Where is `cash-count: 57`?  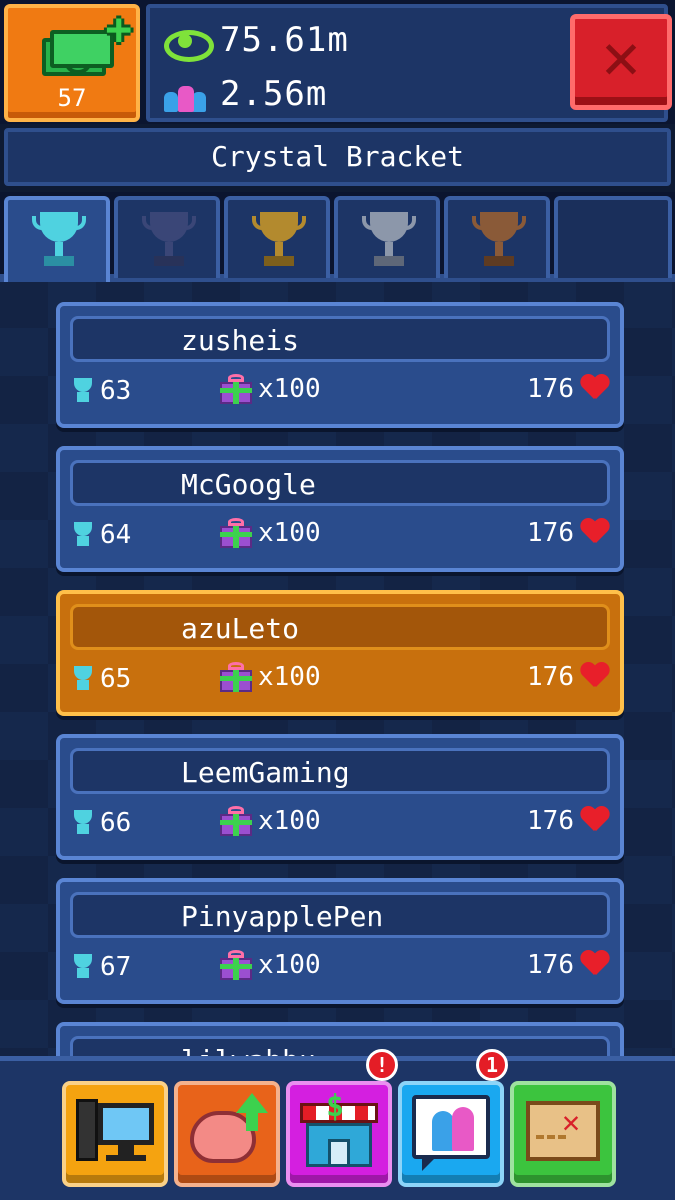
cash-count: 57 is located at coordinates (72, 98).